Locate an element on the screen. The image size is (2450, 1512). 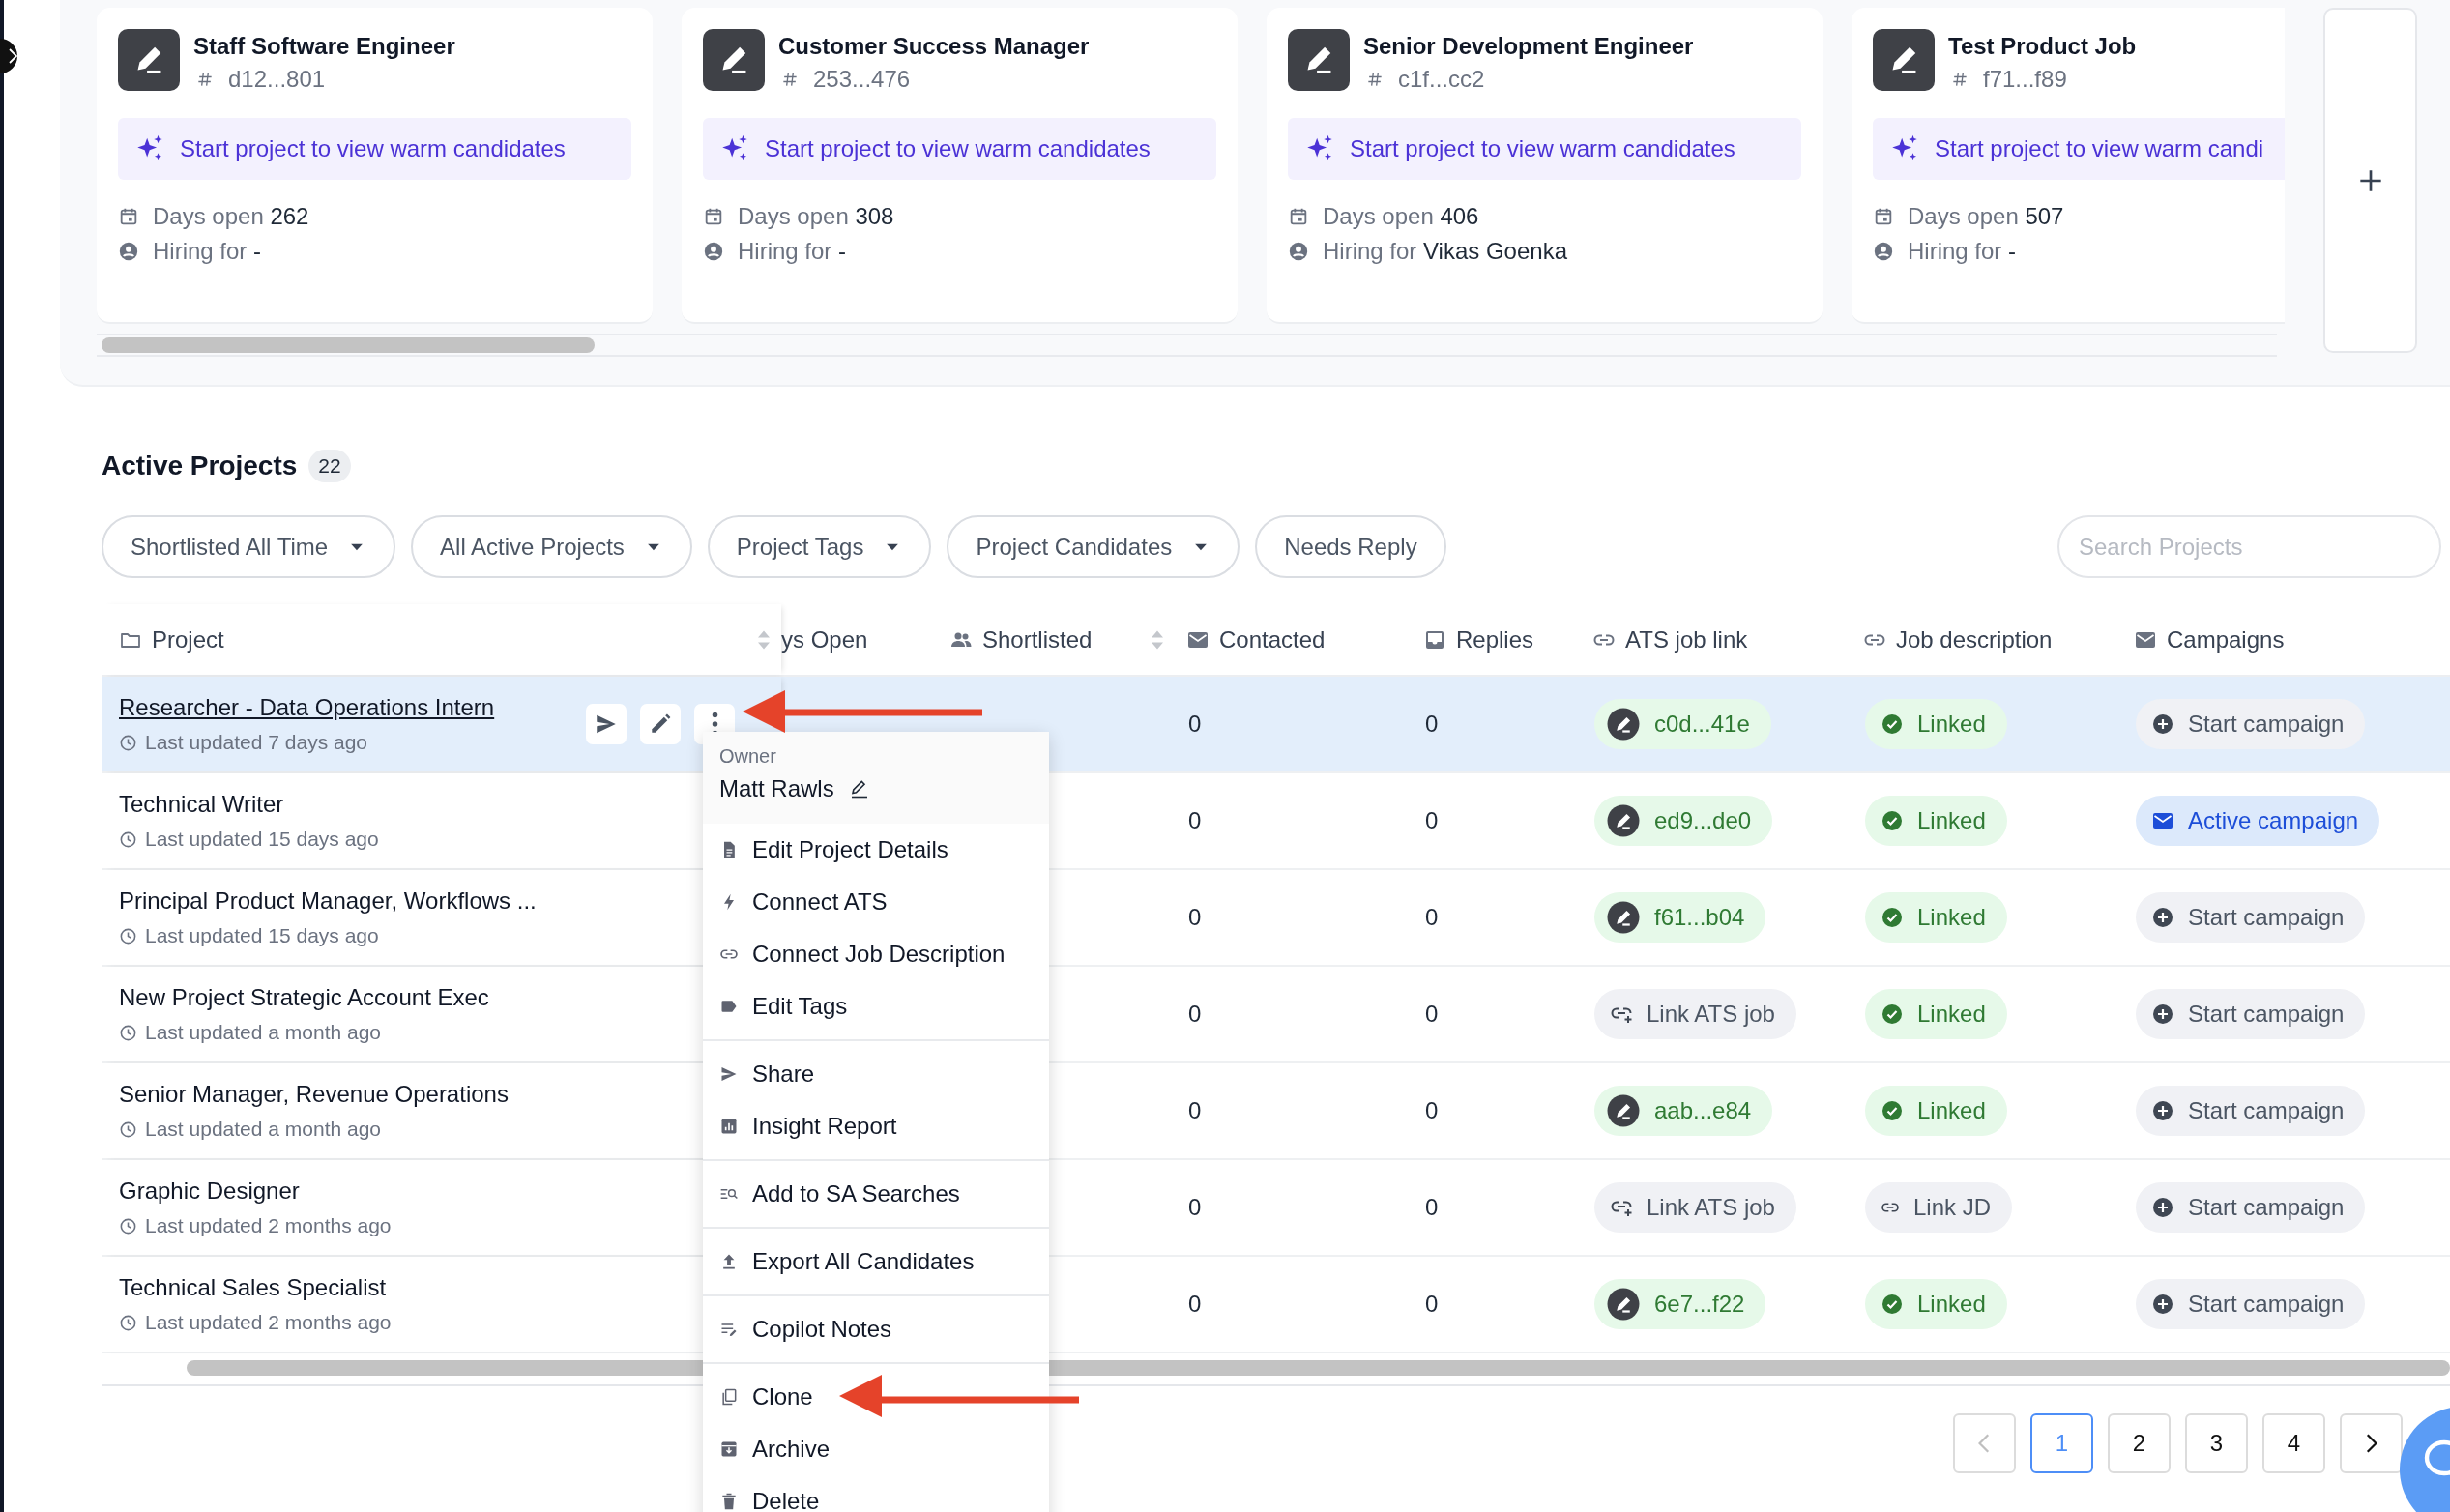
ats-job-chip: f61...b04 is located at coordinates (1680, 917).